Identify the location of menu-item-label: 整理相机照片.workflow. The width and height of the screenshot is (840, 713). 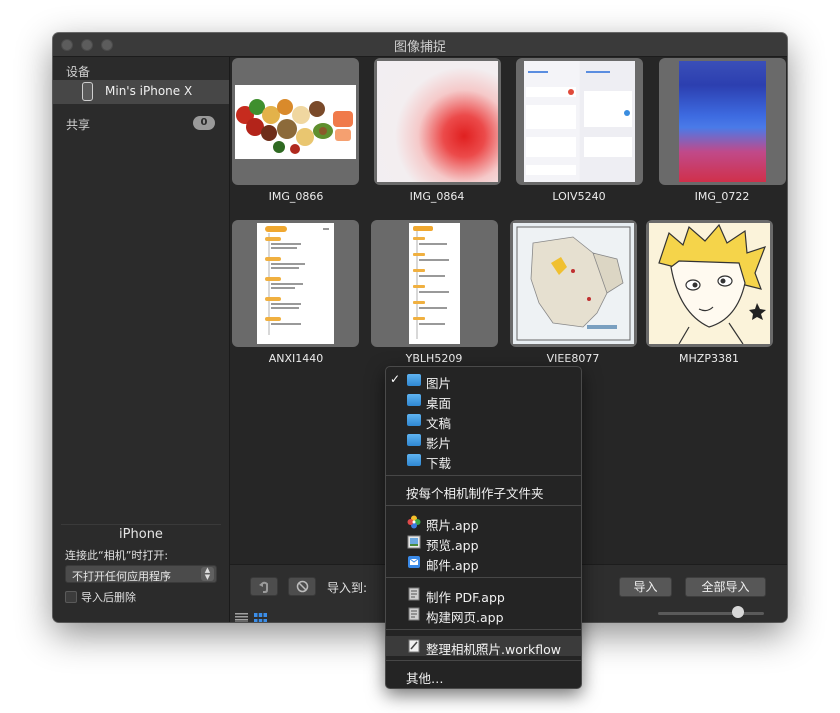
(493, 649).